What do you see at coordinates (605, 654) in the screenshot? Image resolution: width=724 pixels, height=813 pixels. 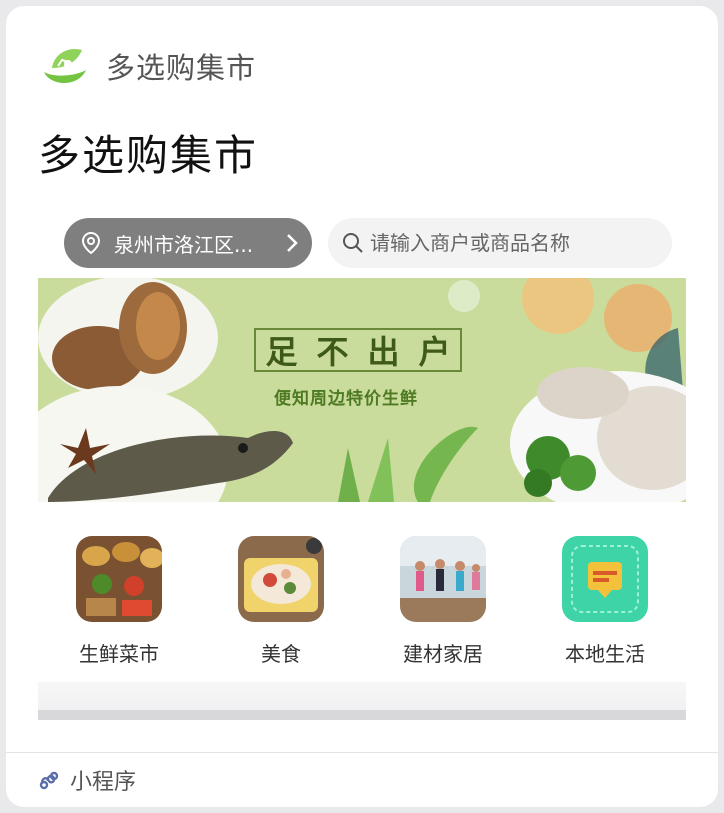 I see `category-label: 本地生活` at bounding box center [605, 654].